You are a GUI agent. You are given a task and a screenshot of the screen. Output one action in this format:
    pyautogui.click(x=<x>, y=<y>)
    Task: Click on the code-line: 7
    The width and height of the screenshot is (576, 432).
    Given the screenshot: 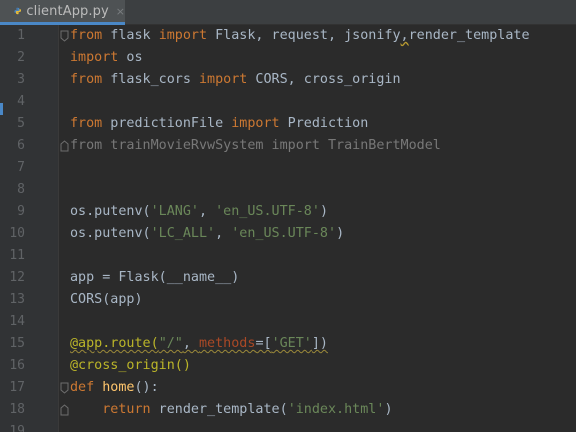 What is the action you would take?
    pyautogui.click(x=288, y=168)
    